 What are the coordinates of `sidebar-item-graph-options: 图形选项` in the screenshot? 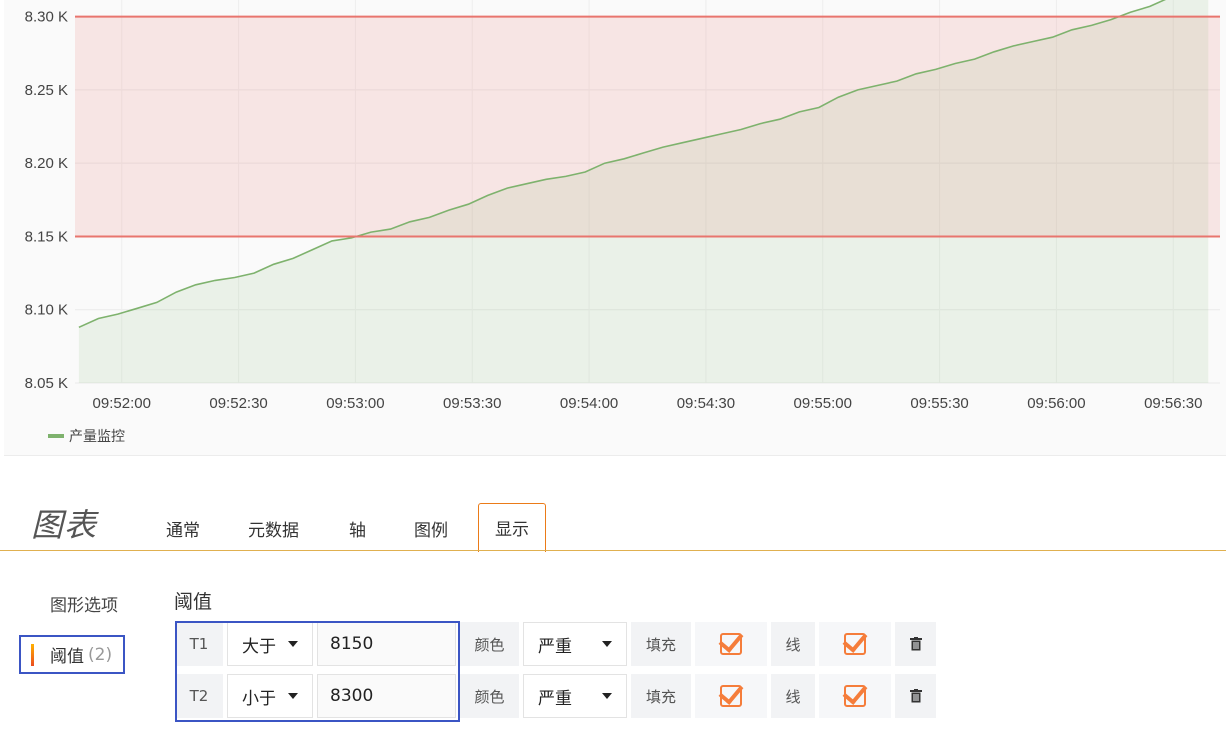 It's located at (84, 603).